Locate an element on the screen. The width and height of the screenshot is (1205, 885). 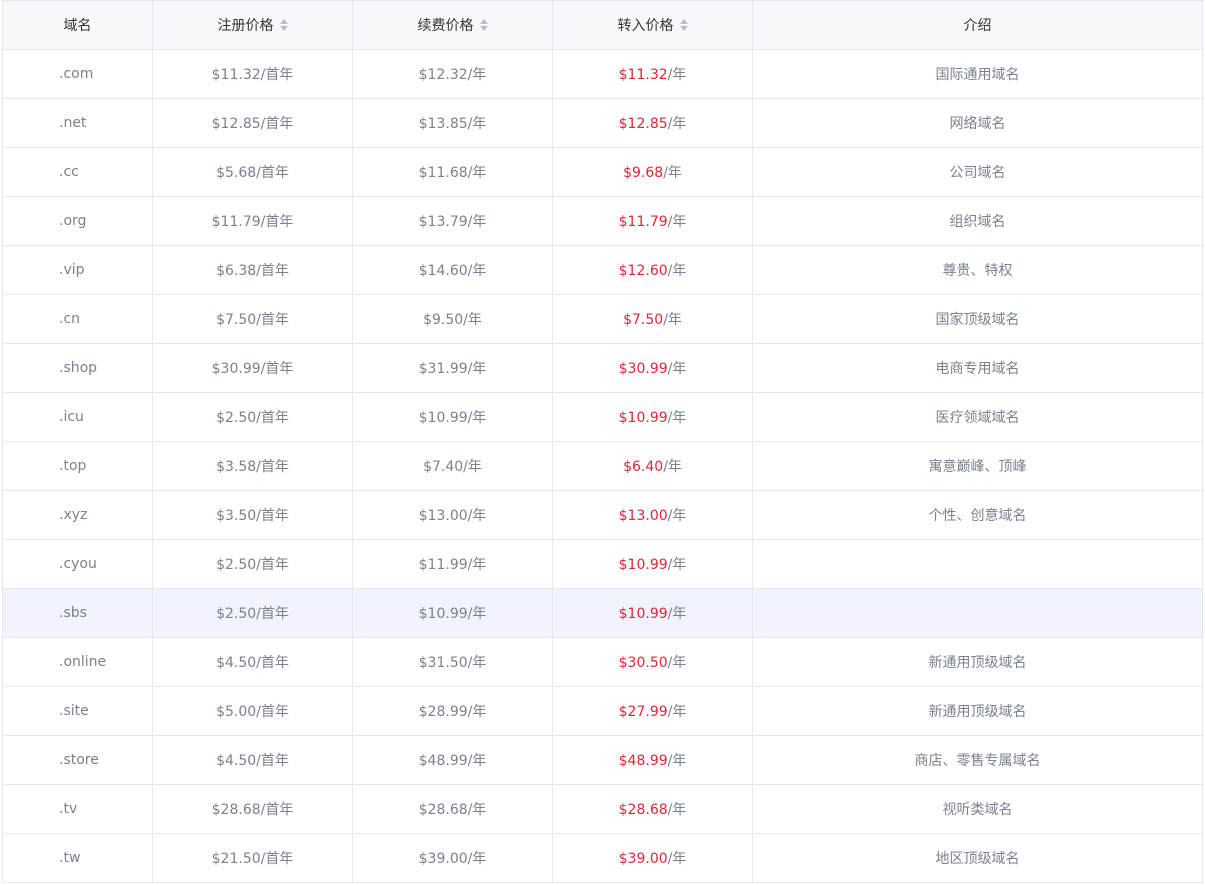
cell-domain: .site is located at coordinates (77, 711).